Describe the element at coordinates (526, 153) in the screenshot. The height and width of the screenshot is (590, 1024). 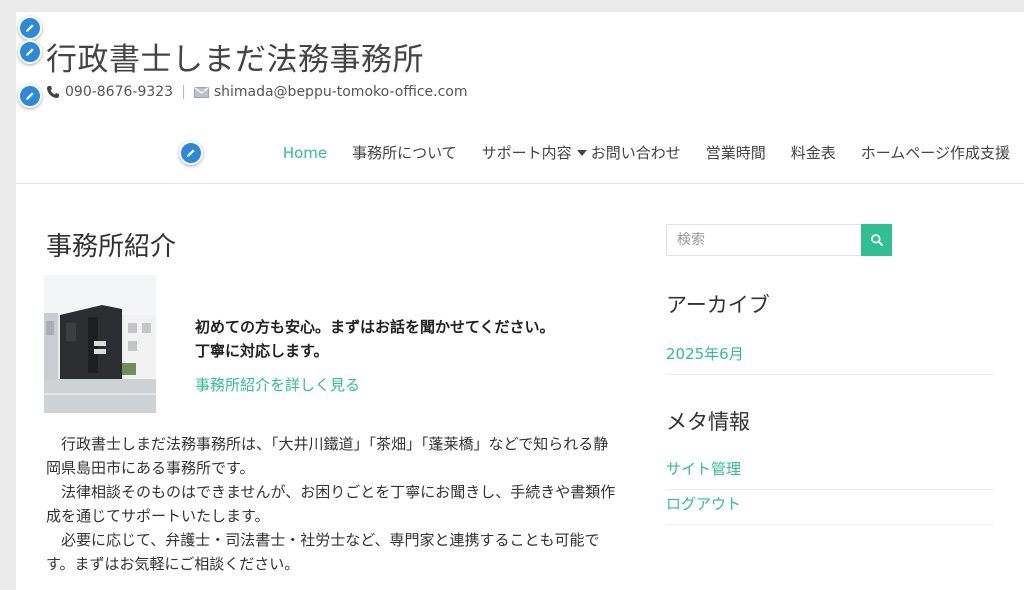
I see `nav-item-support-label: サポート内容` at that location.